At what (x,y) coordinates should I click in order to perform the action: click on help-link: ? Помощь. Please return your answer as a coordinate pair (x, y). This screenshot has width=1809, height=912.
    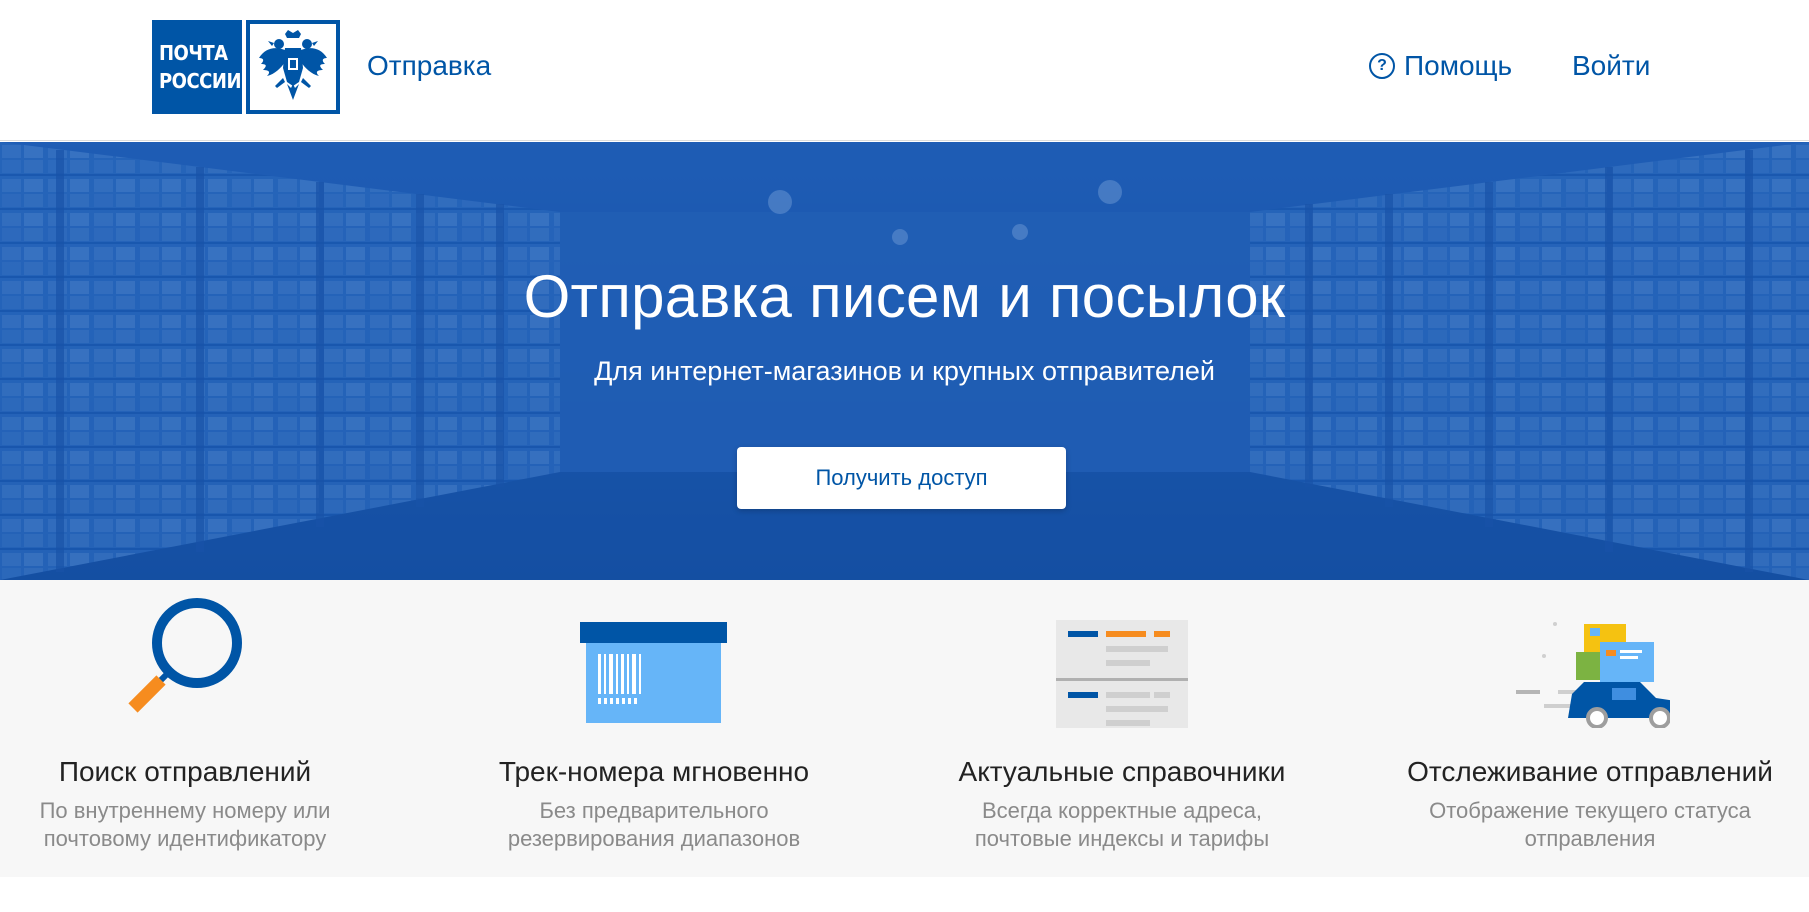
    Looking at the image, I should click on (1440, 66).